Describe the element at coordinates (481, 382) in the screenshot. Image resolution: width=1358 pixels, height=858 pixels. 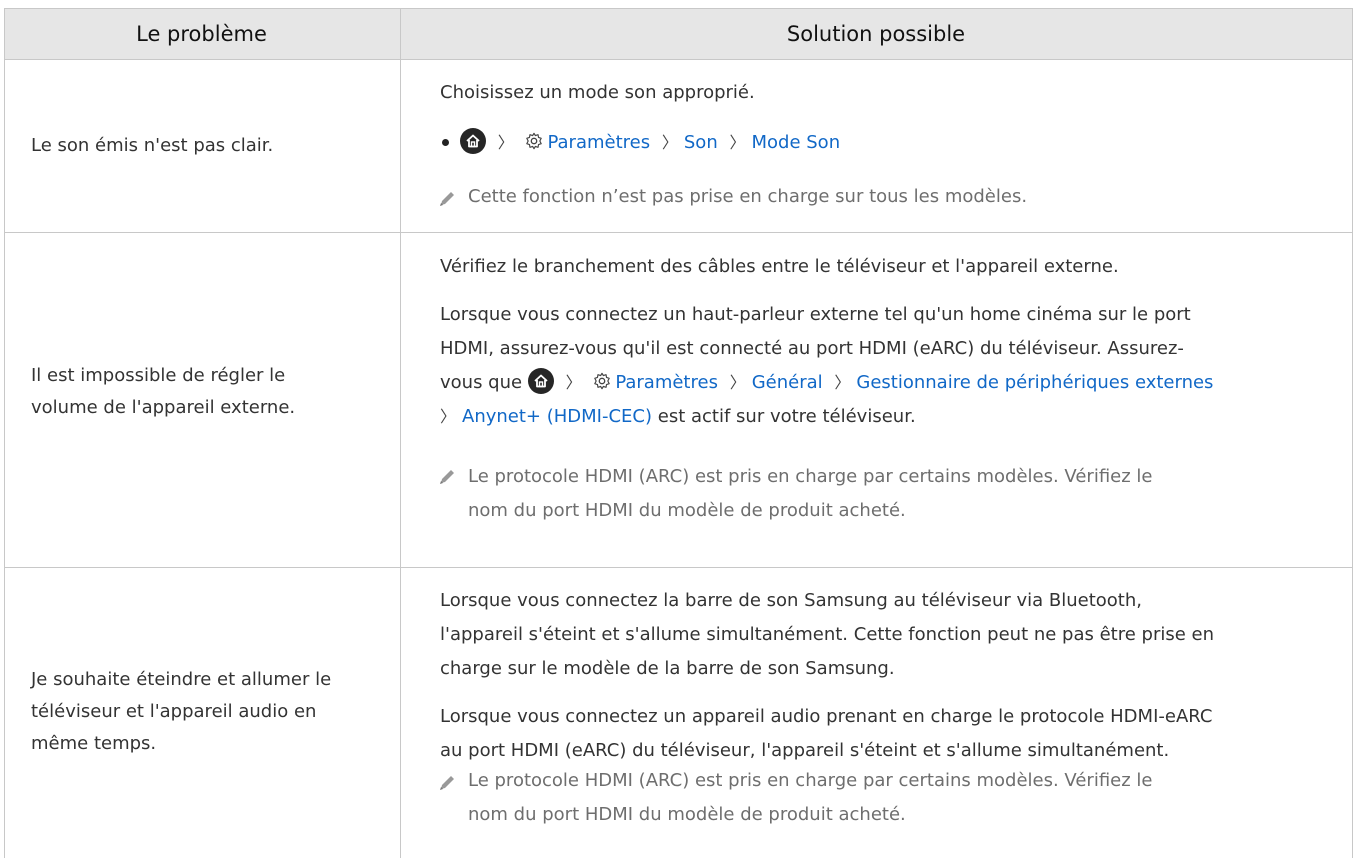
I see `text-prefix: vous que` at that location.